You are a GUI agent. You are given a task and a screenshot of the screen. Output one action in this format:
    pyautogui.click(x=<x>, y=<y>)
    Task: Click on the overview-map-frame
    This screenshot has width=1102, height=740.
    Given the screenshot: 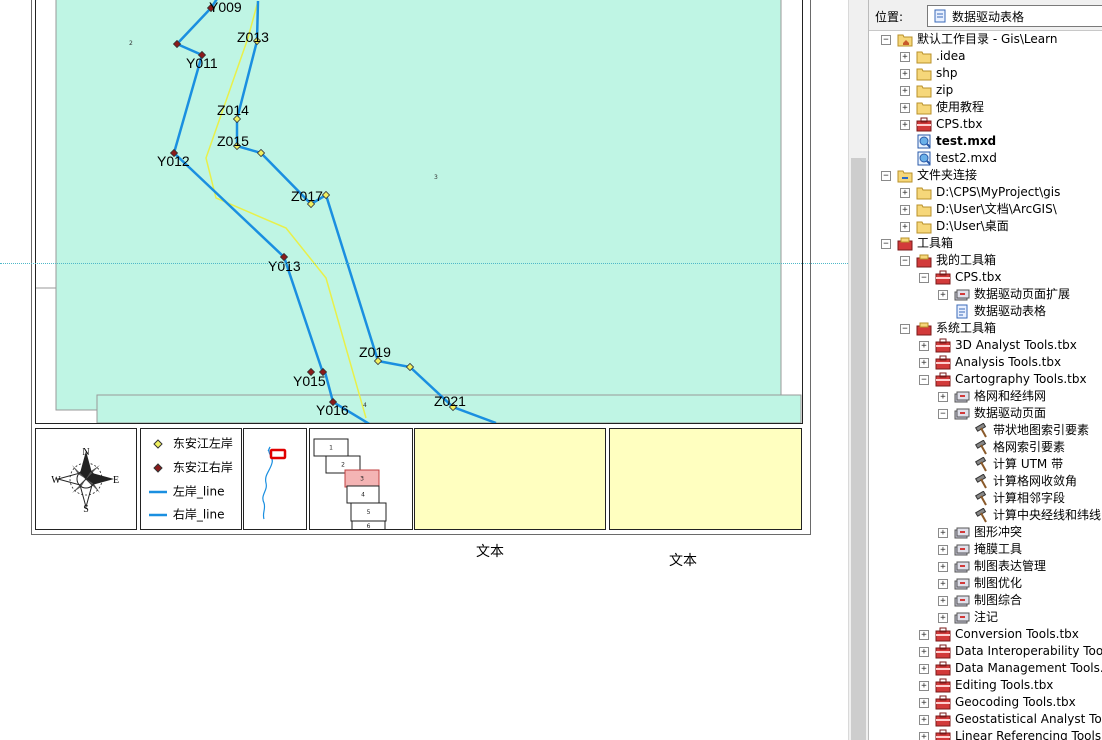 What is the action you would take?
    pyautogui.click(x=275, y=479)
    